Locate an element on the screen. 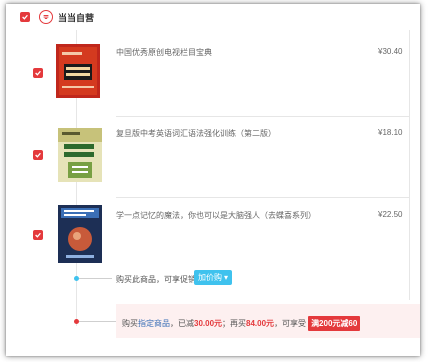 This screenshot has height=362, width=428. shop-name: 当当自营 is located at coordinates (76, 18).